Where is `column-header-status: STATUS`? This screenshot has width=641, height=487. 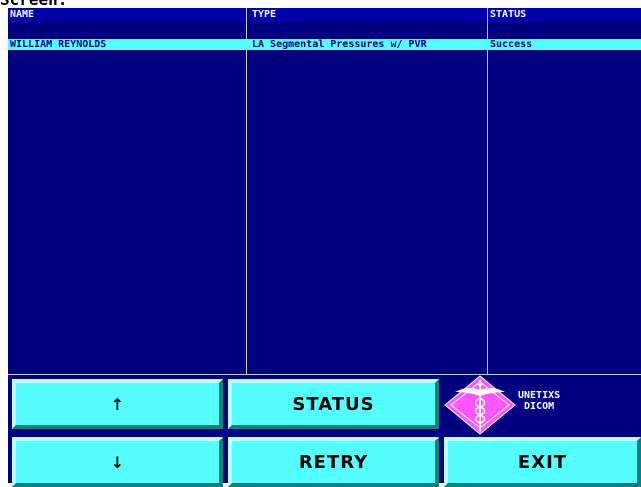
column-header-status: STATUS is located at coordinates (508, 15).